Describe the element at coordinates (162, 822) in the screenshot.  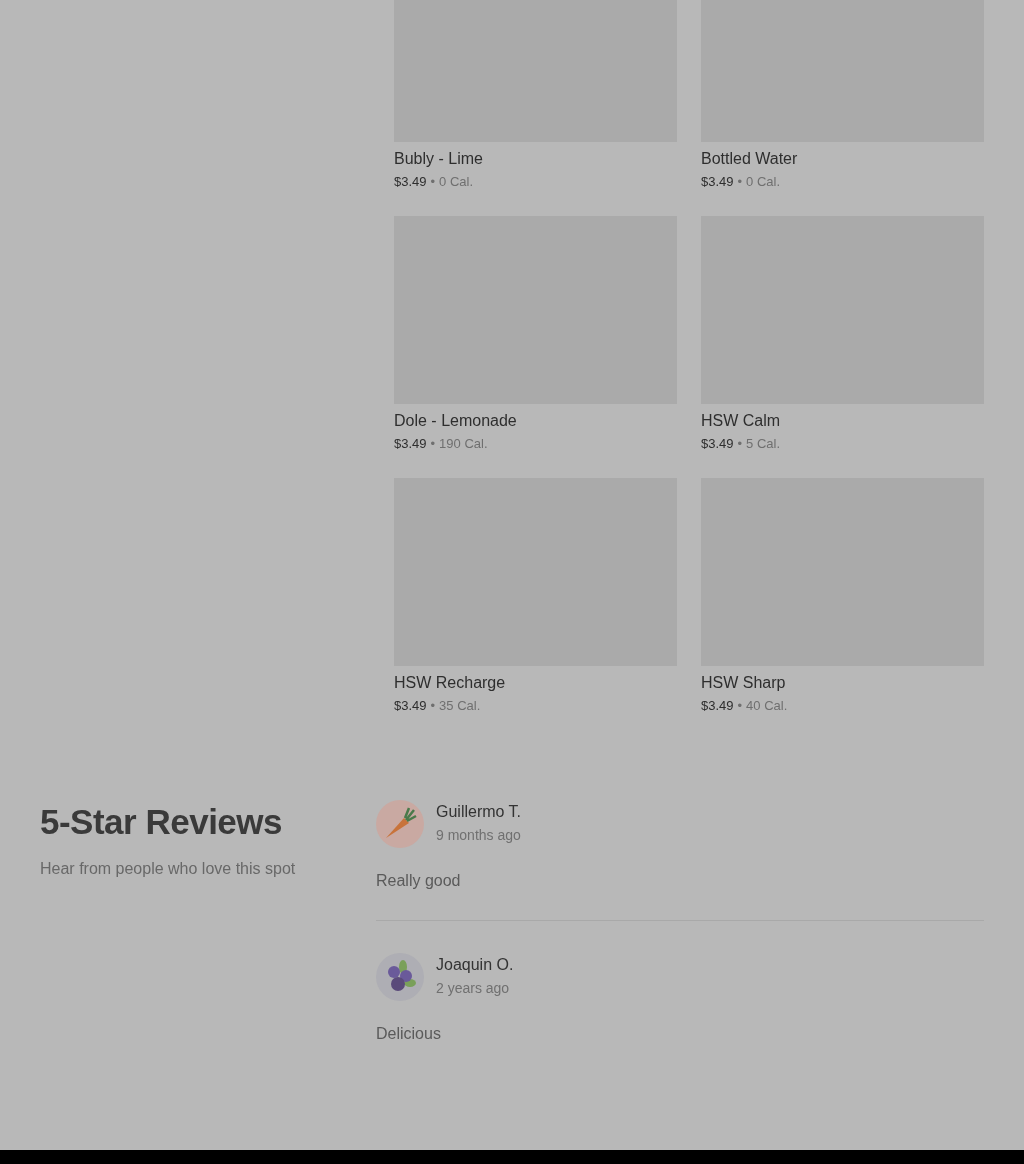
I see `section-title: 5-Star Reviews` at that location.